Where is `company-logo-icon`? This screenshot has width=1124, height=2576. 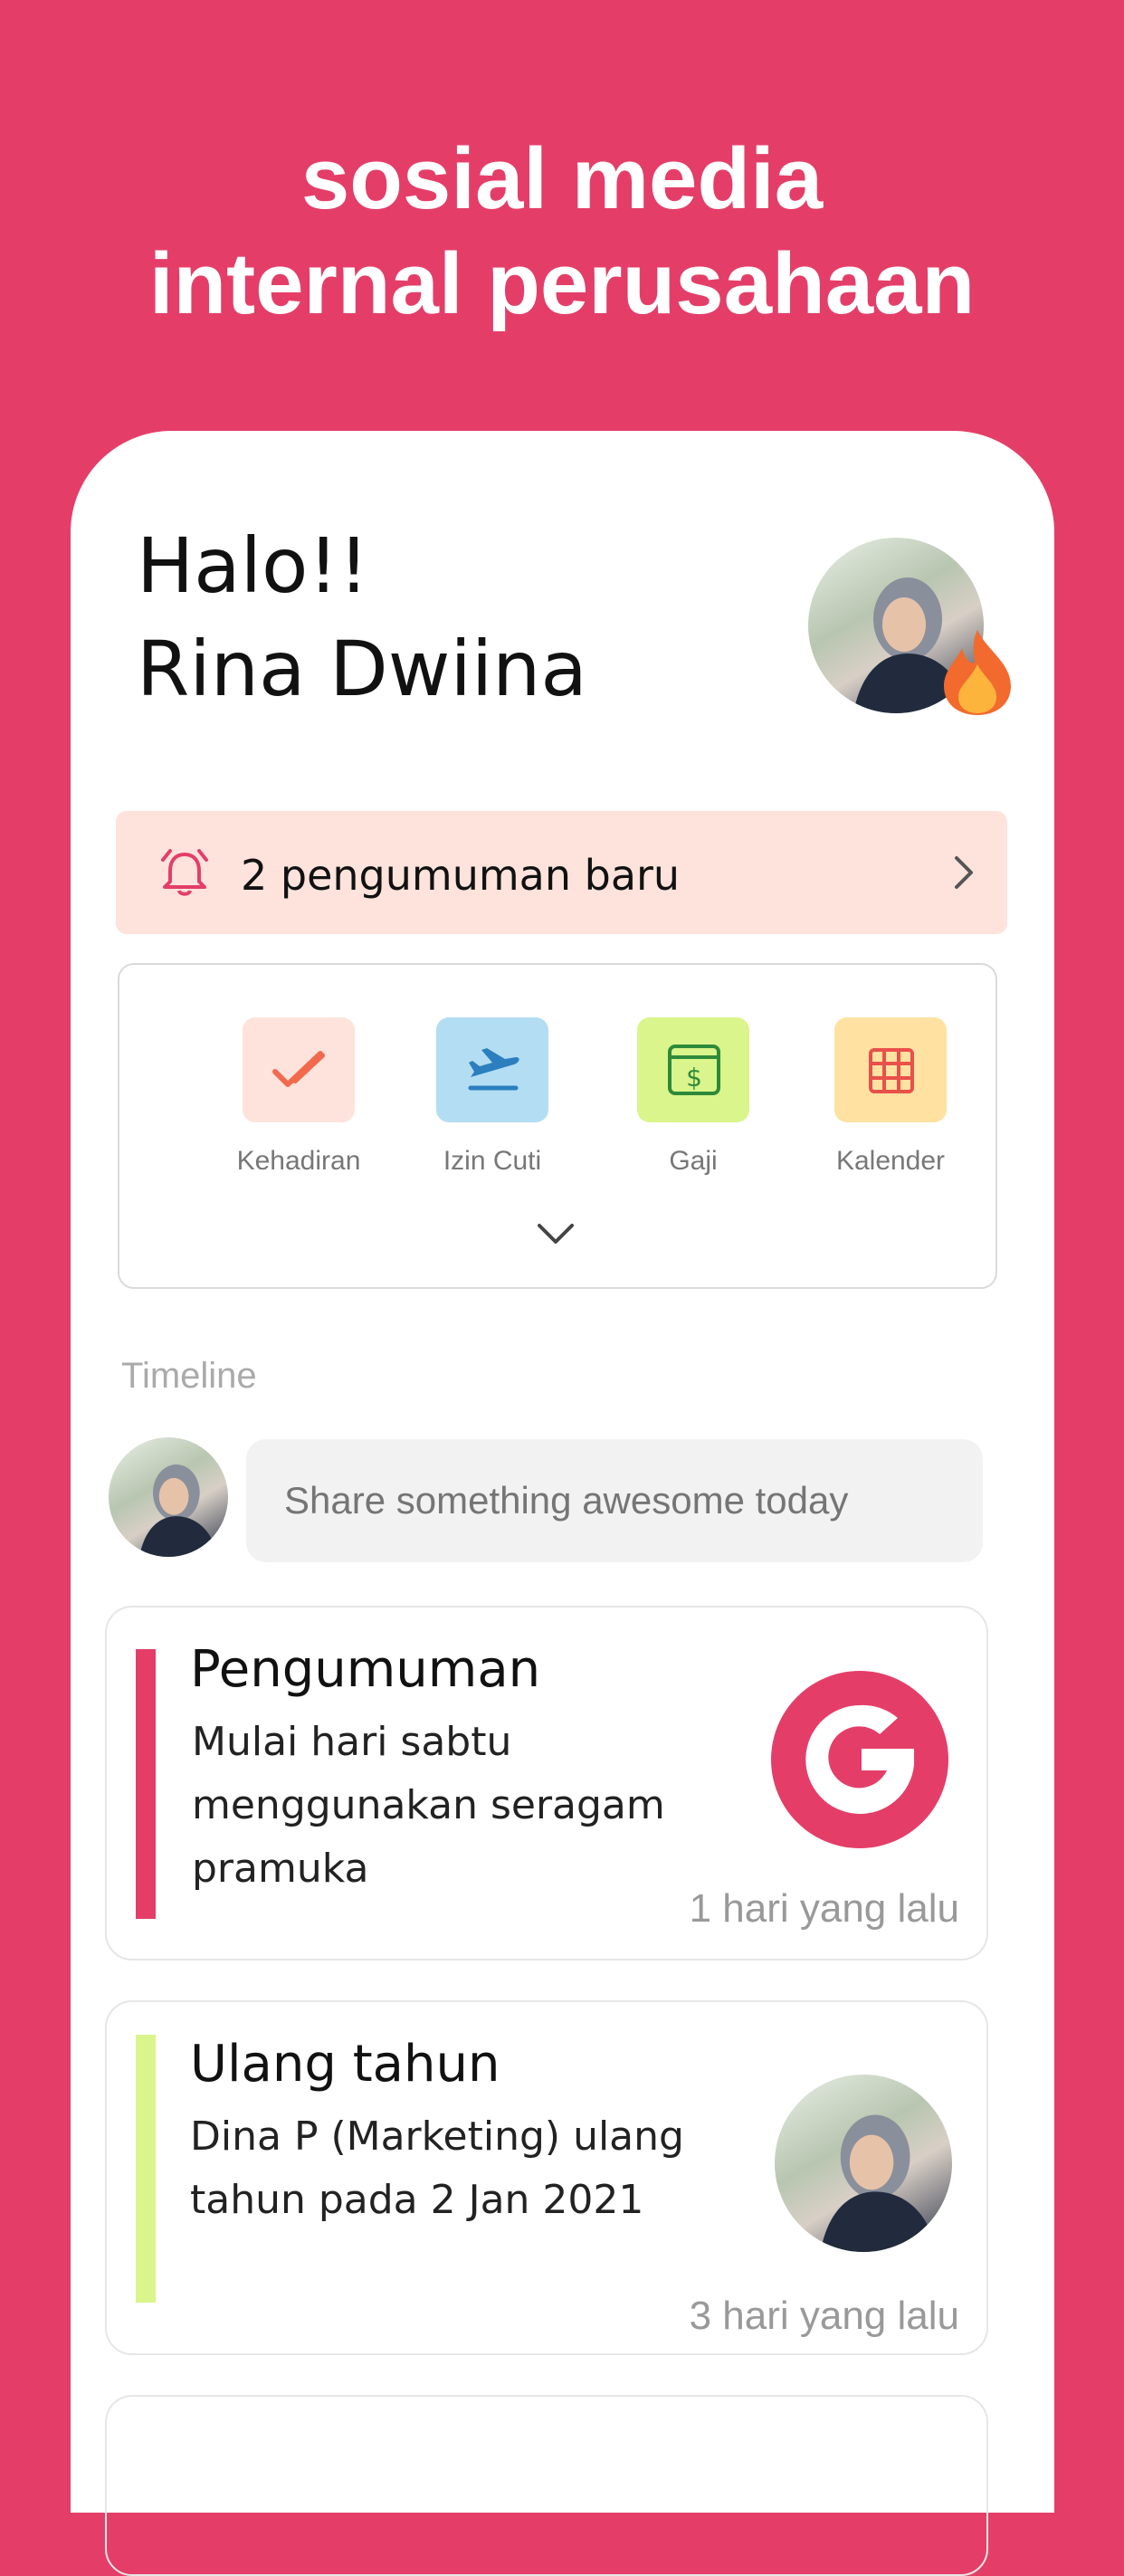
company-logo-icon is located at coordinates (860, 1760).